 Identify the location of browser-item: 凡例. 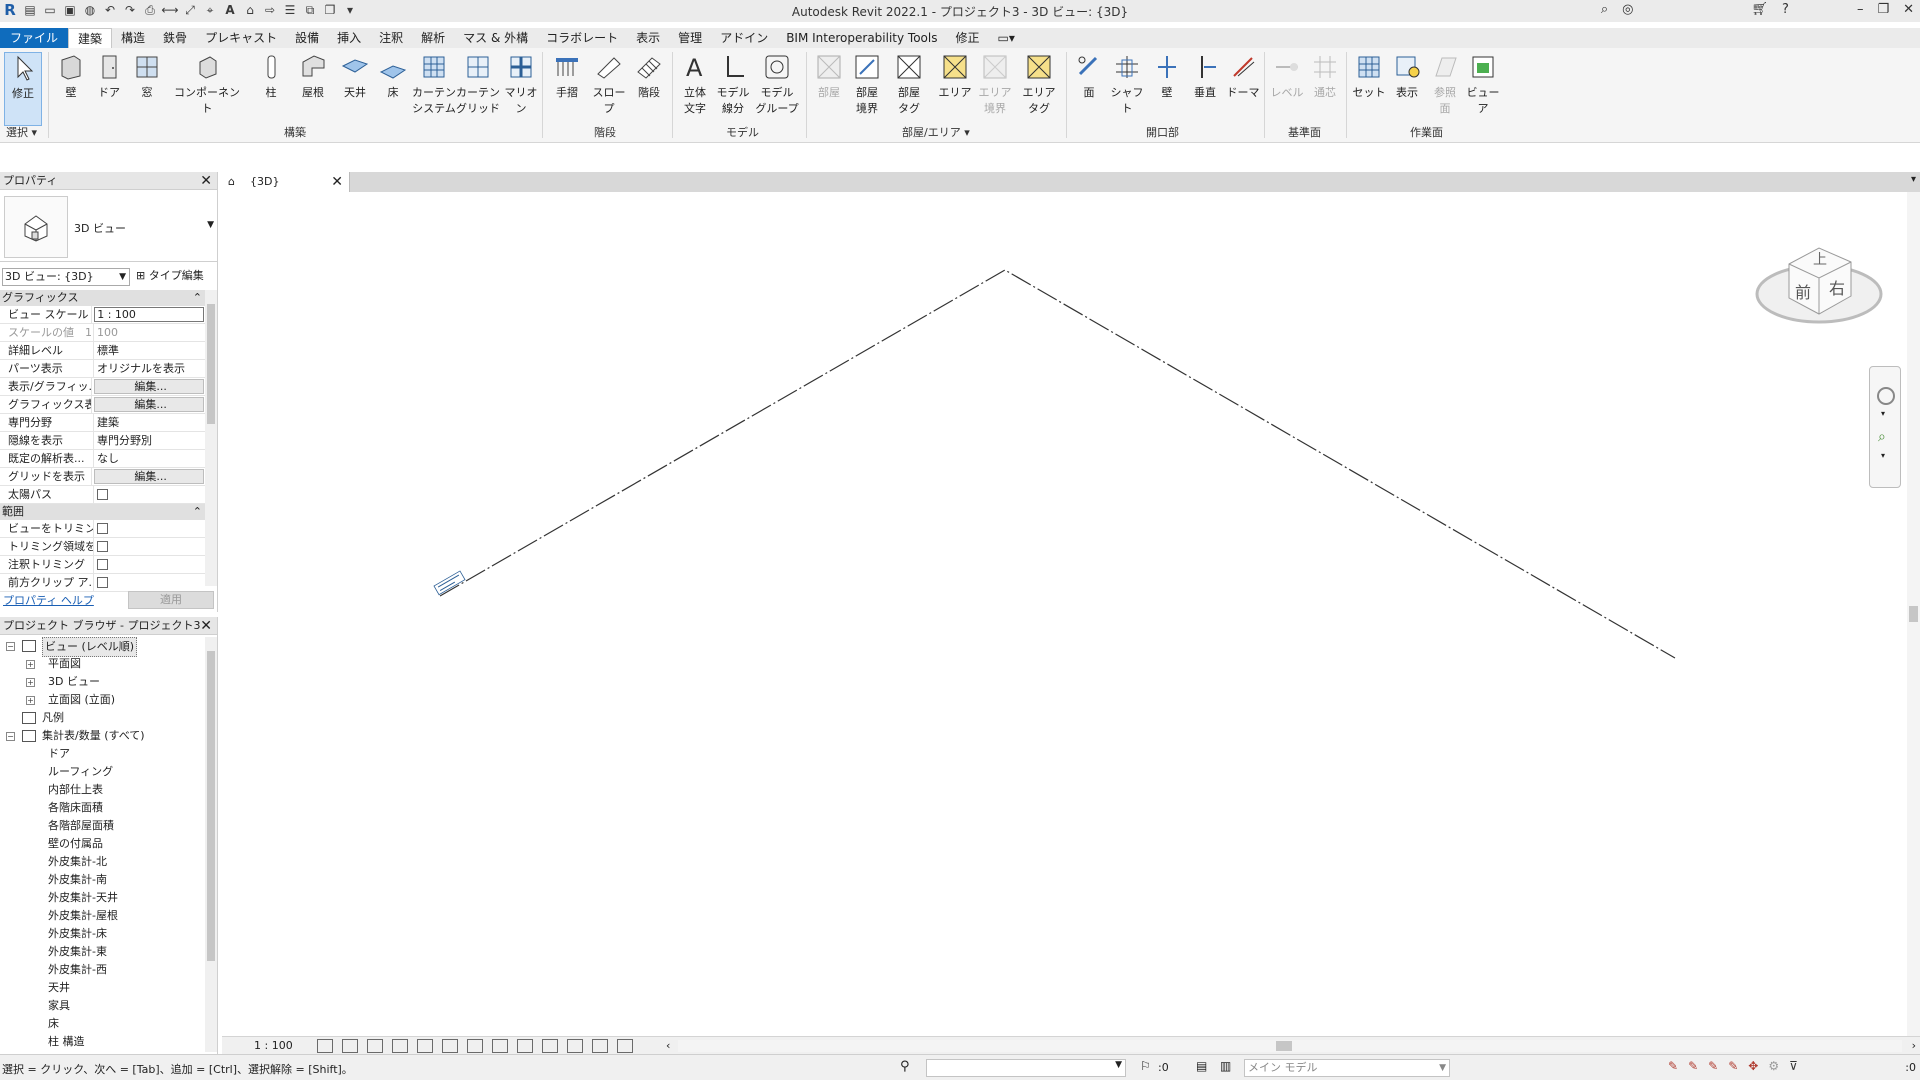
(102, 718).